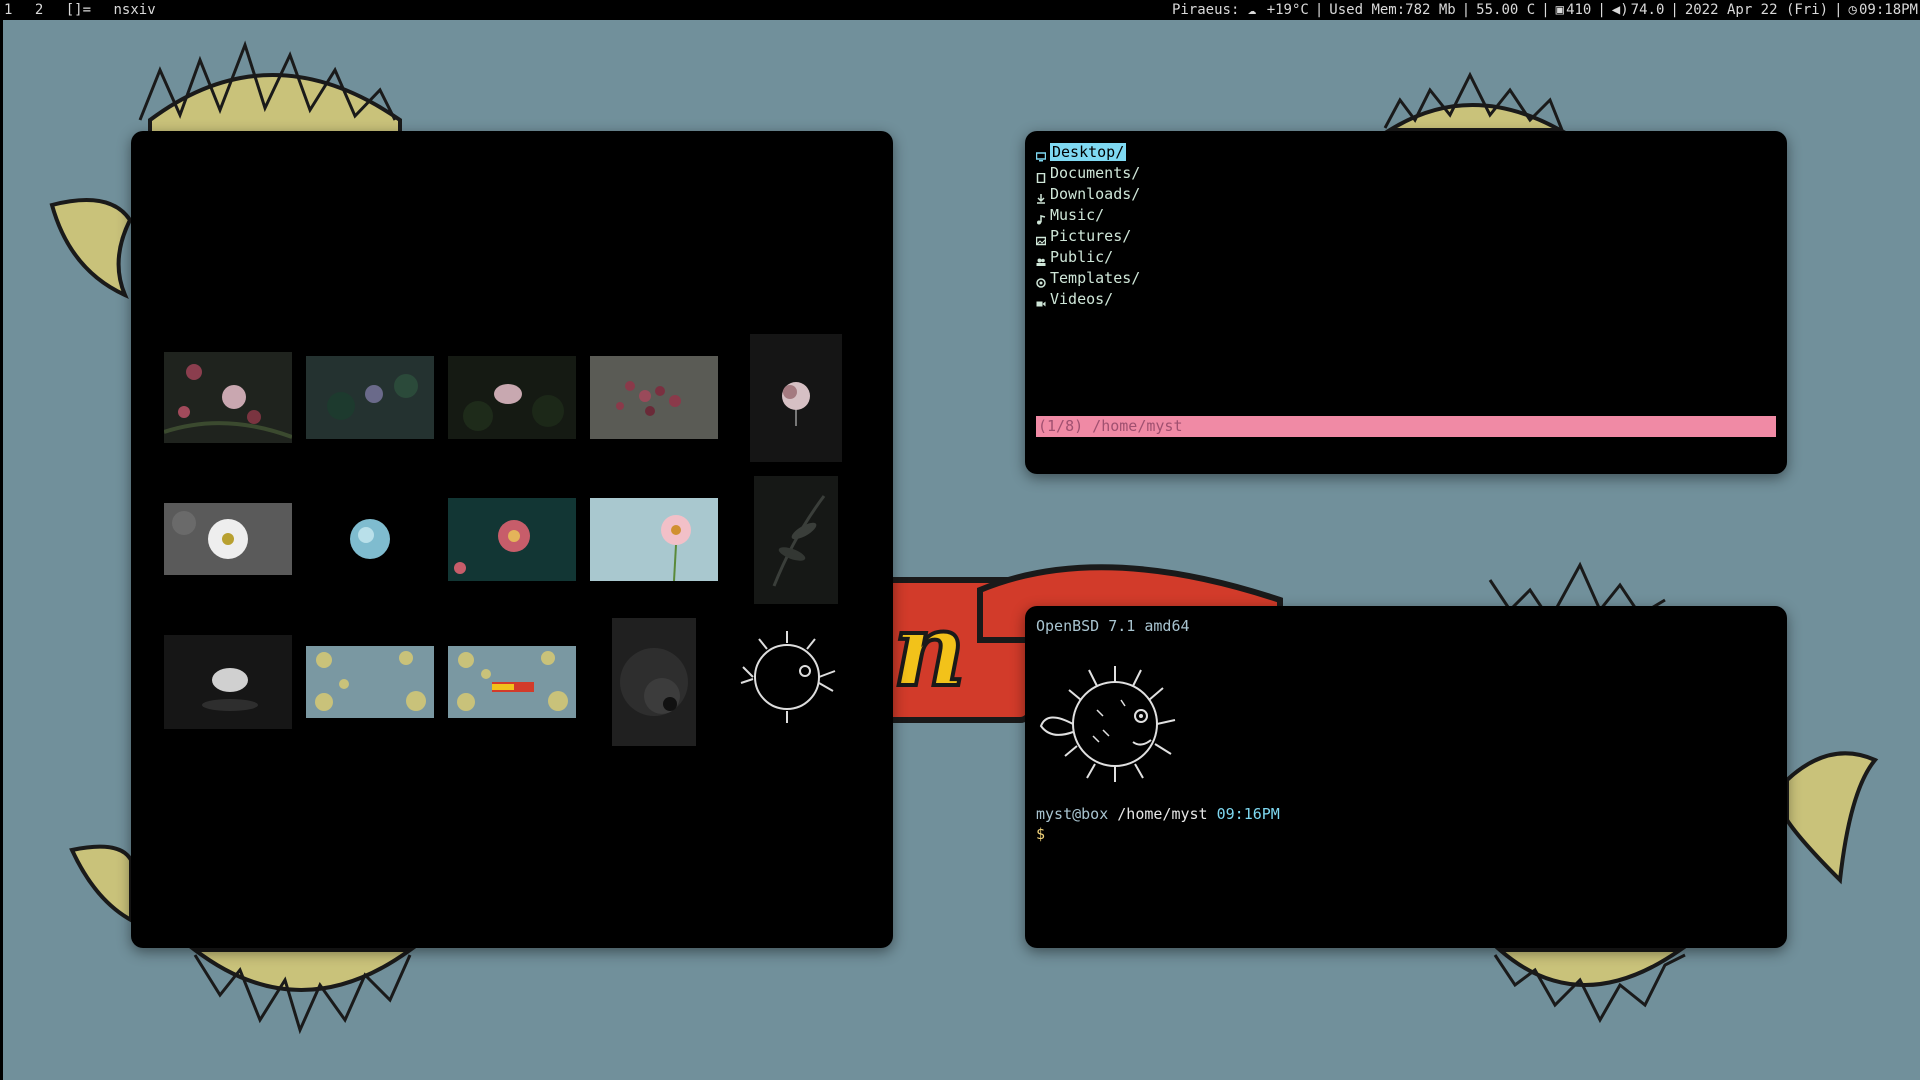 The image size is (1920, 1080). I want to click on clock-time: 09:18PM, so click(1888, 10).